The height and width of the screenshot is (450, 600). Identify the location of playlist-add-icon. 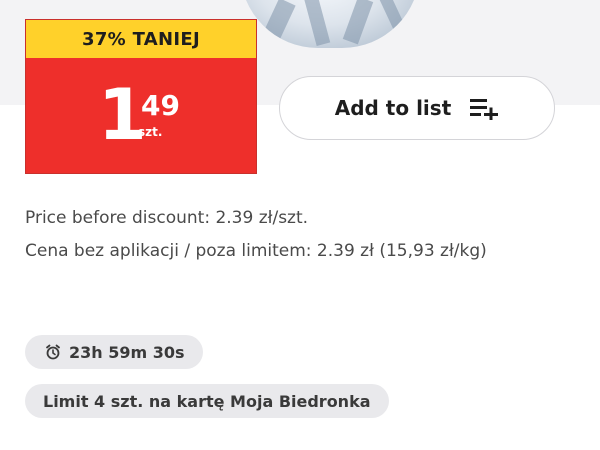
(484, 108).